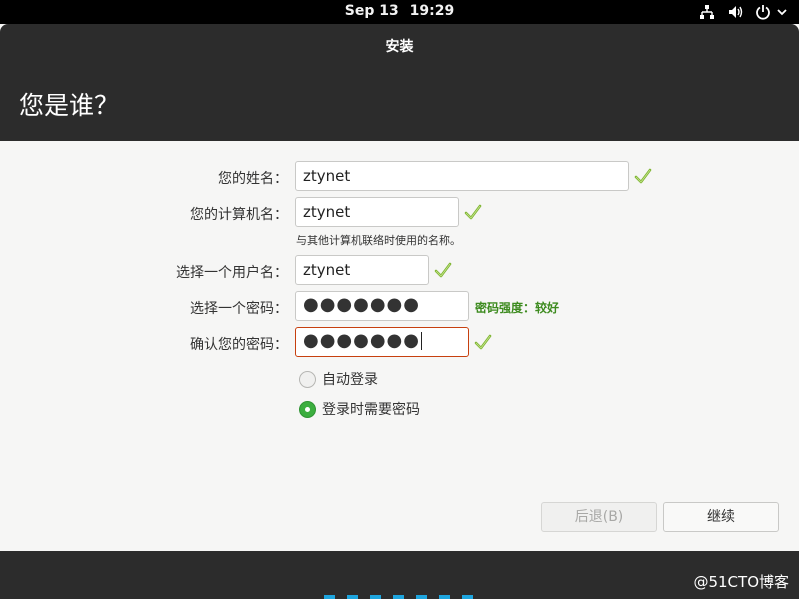  Describe the element at coordinates (377, 212) in the screenshot. I see `computer-name-field: ztynet` at that location.